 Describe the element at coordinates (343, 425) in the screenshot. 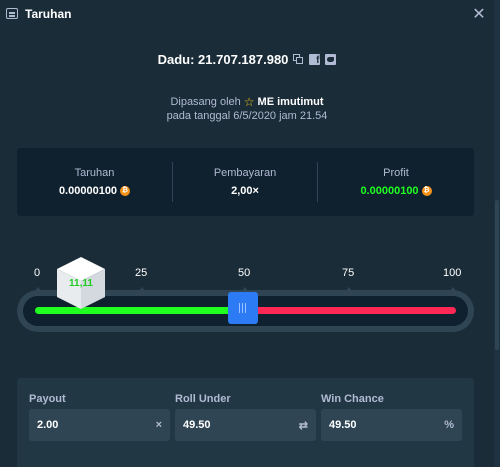

I see `win-chance-value: 49.50` at that location.